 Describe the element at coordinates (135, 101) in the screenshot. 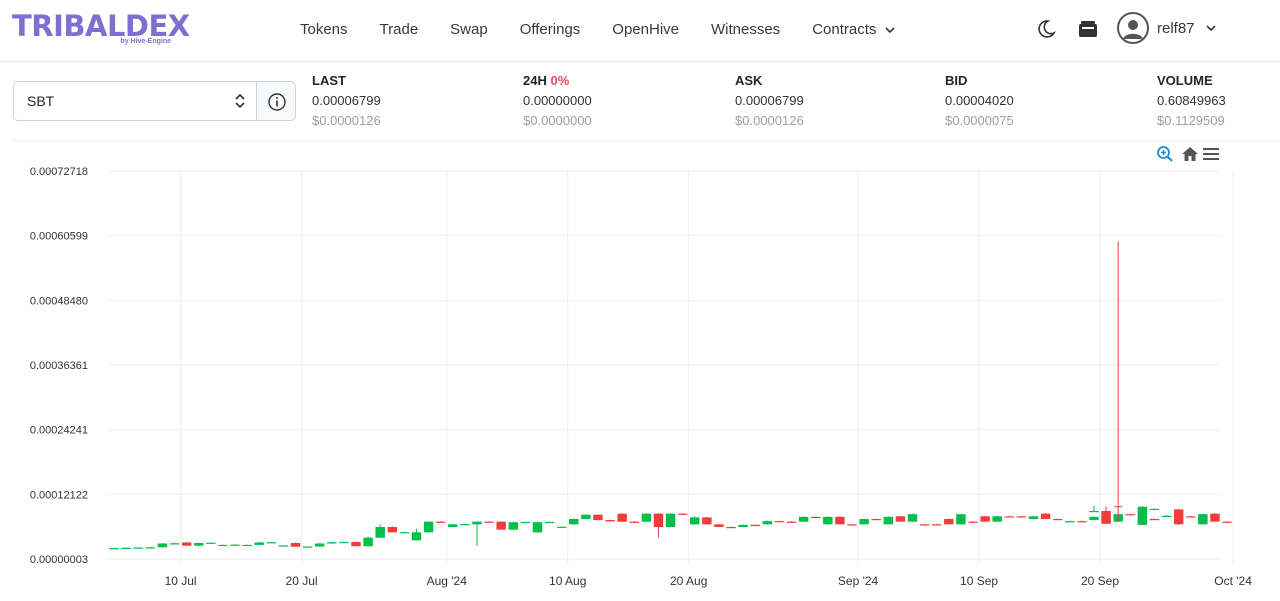

I see `token-select: SBT` at that location.